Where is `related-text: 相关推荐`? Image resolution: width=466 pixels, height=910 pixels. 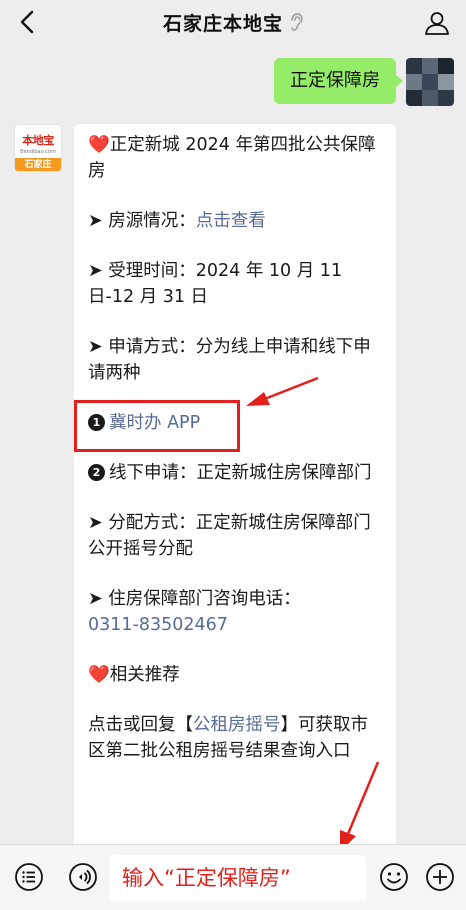 related-text: 相关推荐 is located at coordinates (144, 675).